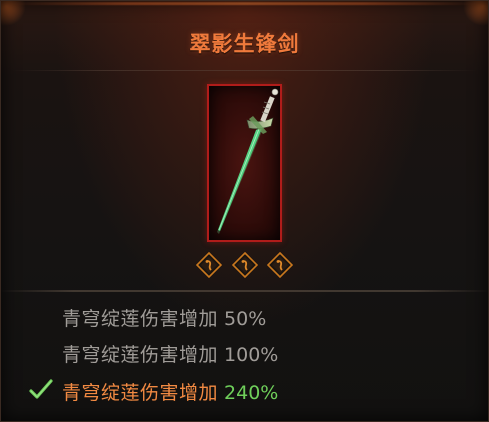 The width and height of the screenshot is (489, 422). I want to click on checkmark-icon, so click(41, 389).